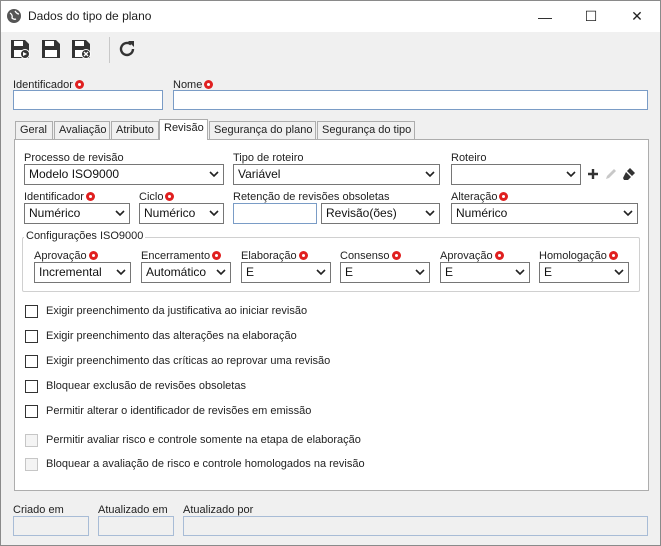  What do you see at coordinates (480, 197) in the screenshot?
I see `alteracao-label: Alteração` at bounding box center [480, 197].